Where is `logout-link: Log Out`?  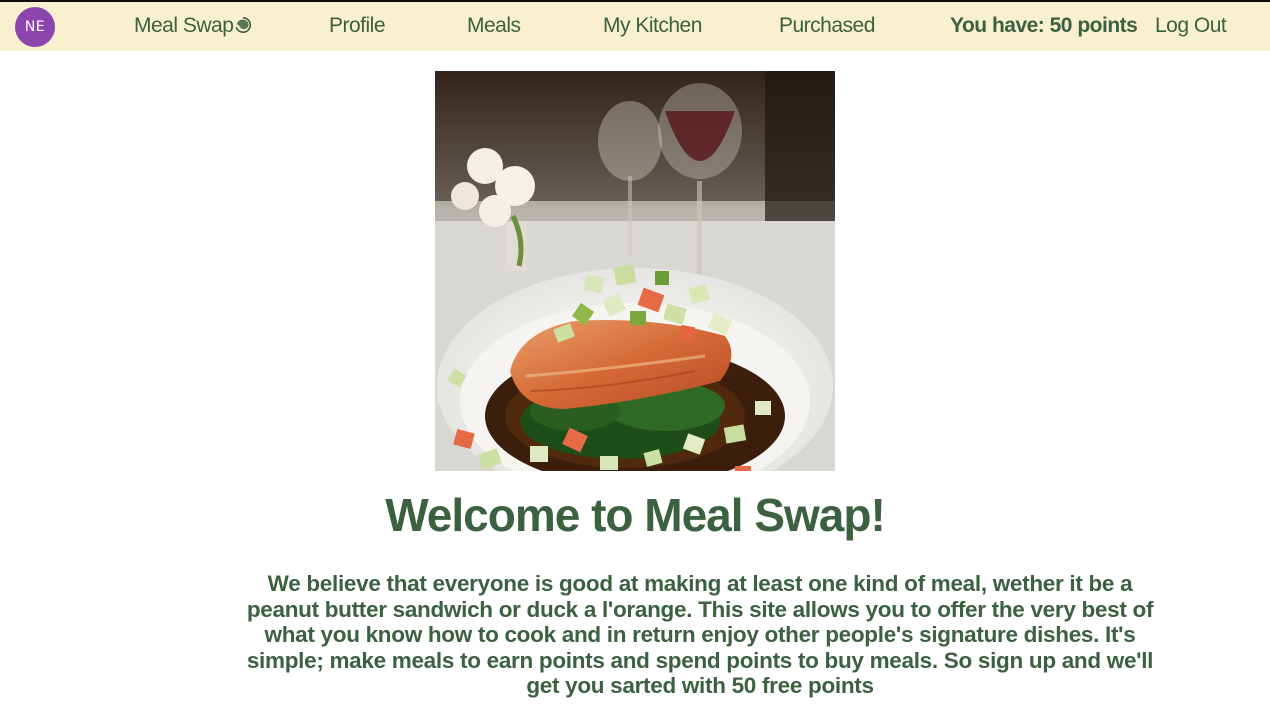 logout-link: Log Out is located at coordinates (1191, 26).